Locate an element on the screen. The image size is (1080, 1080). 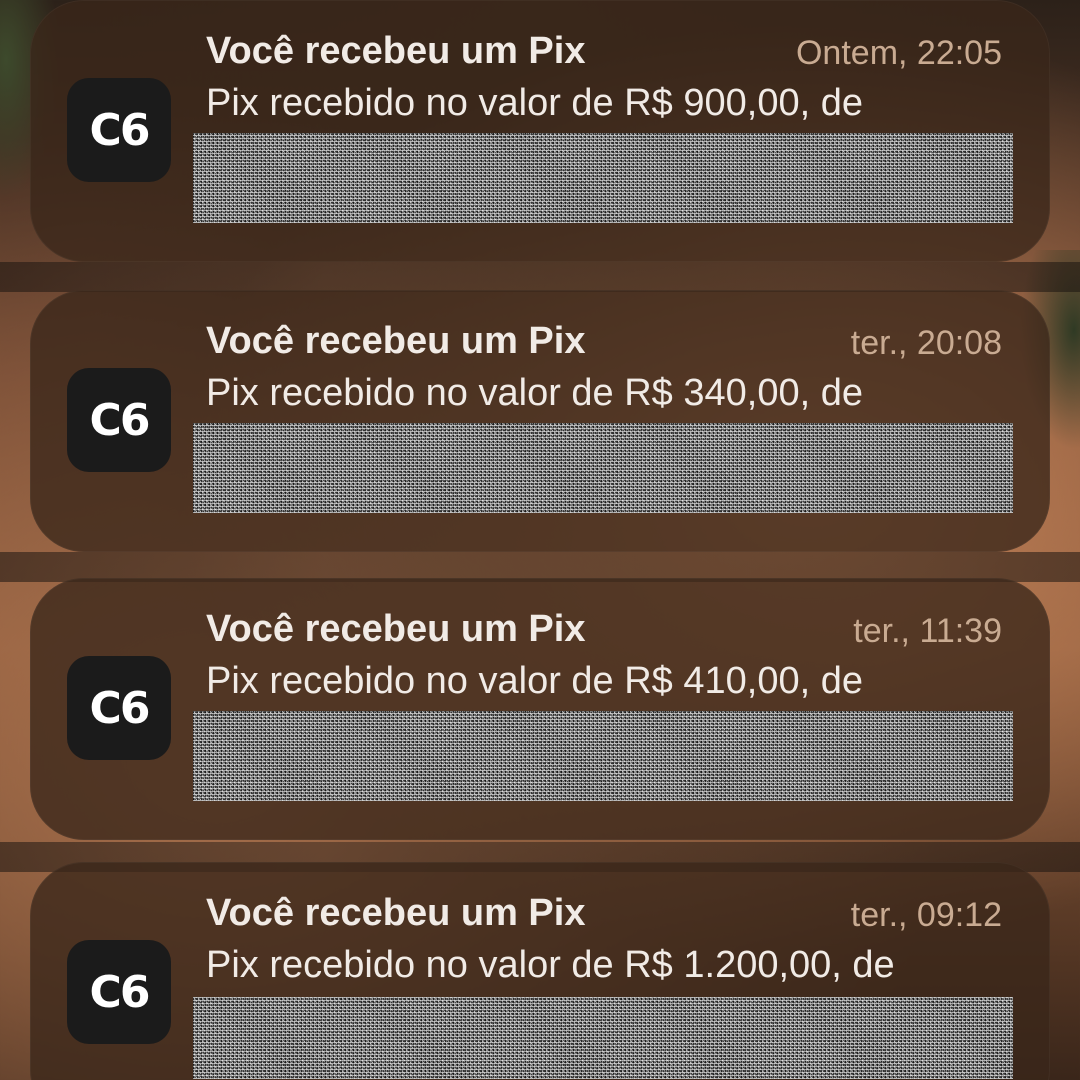
background-band is located at coordinates (540, 277).